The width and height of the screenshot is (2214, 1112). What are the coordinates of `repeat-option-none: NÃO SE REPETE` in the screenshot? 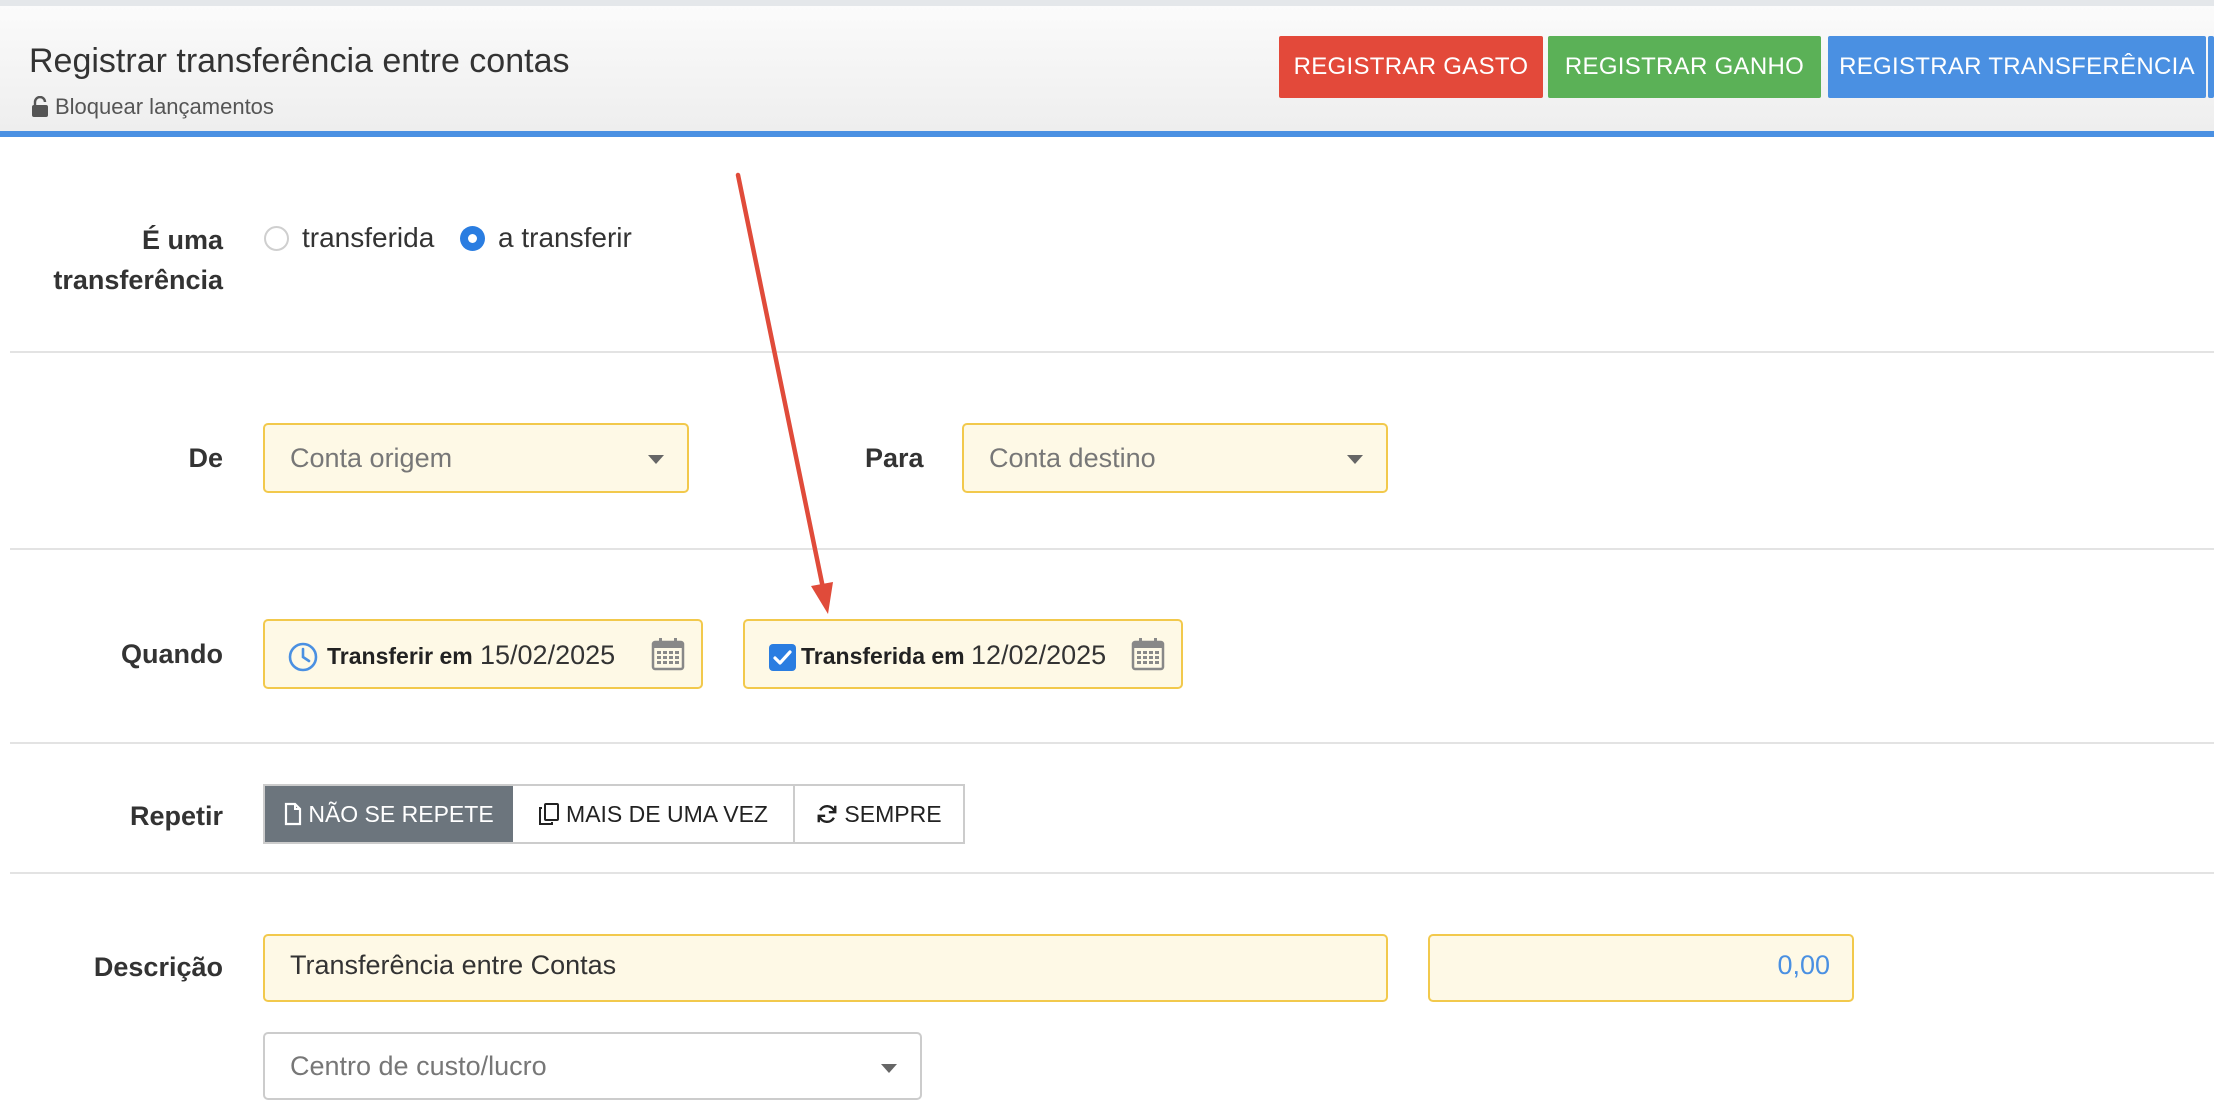 It's located at (389, 814).